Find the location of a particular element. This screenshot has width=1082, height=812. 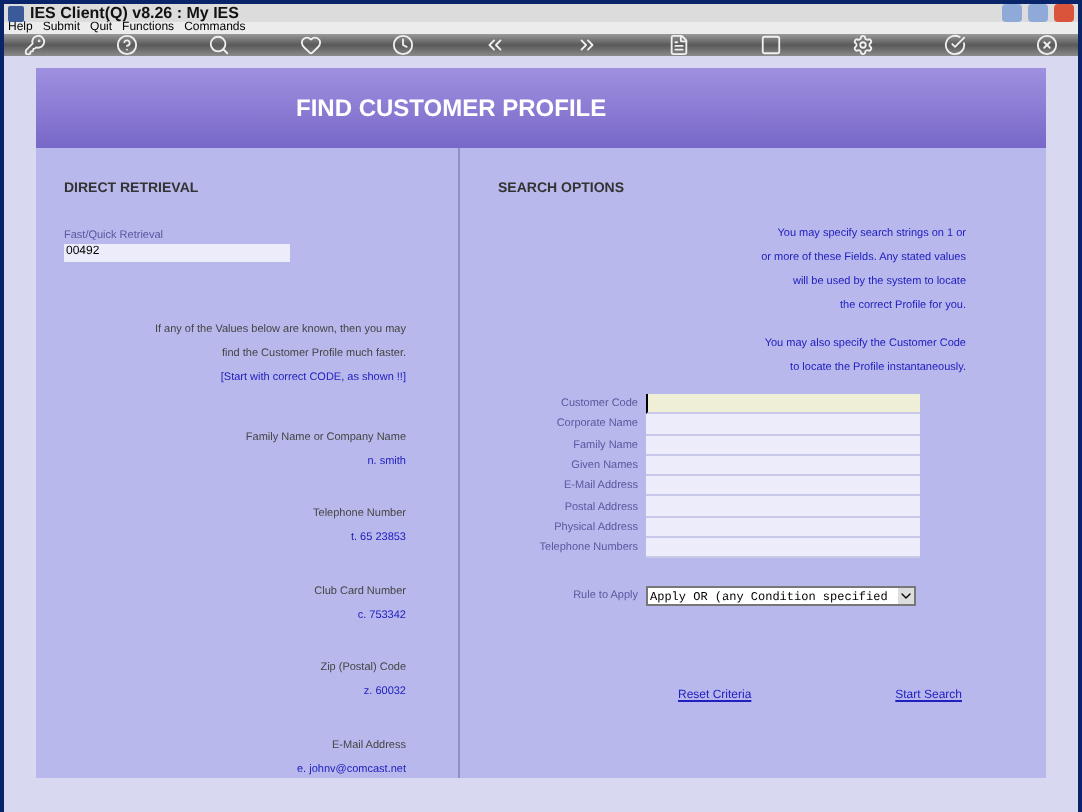

dropdown-caret-icon is located at coordinates (906, 596).